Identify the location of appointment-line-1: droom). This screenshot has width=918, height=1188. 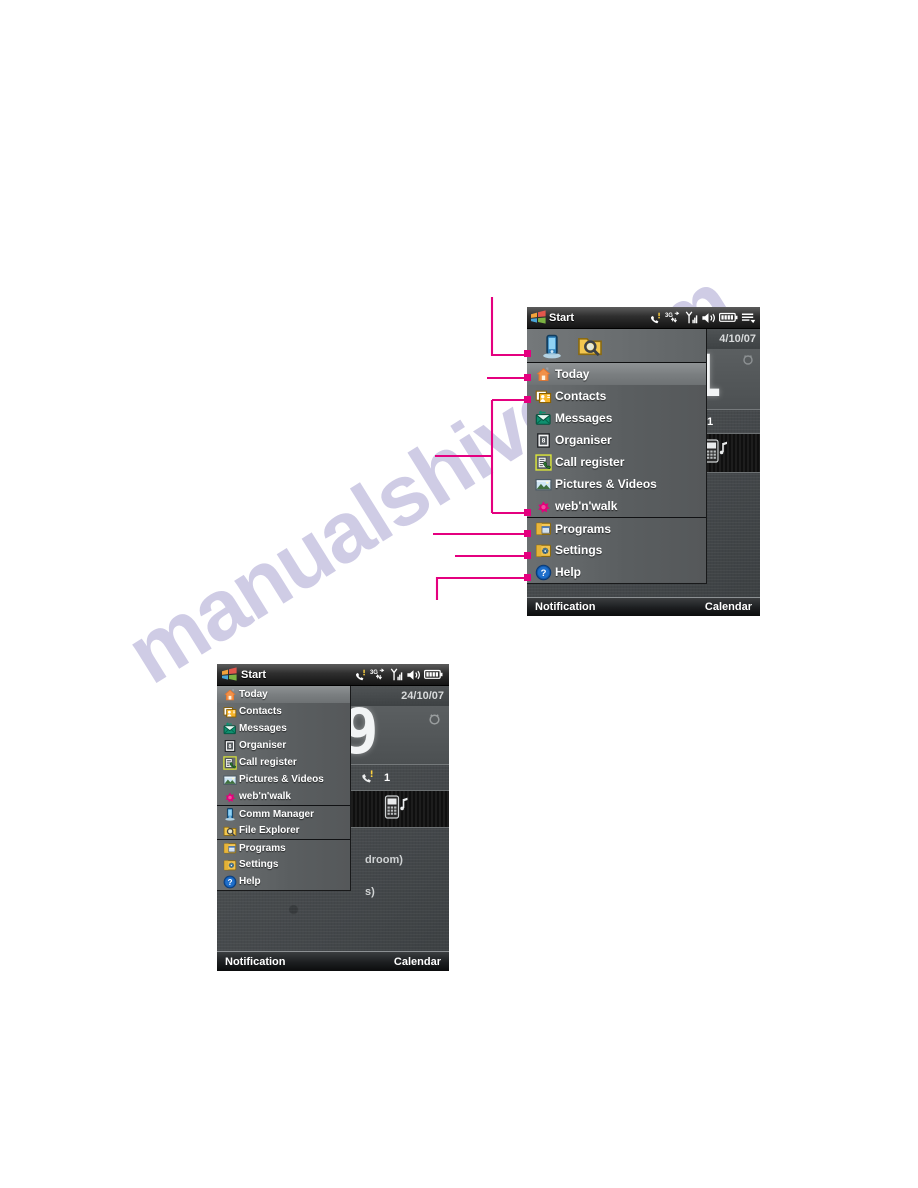
(384, 860).